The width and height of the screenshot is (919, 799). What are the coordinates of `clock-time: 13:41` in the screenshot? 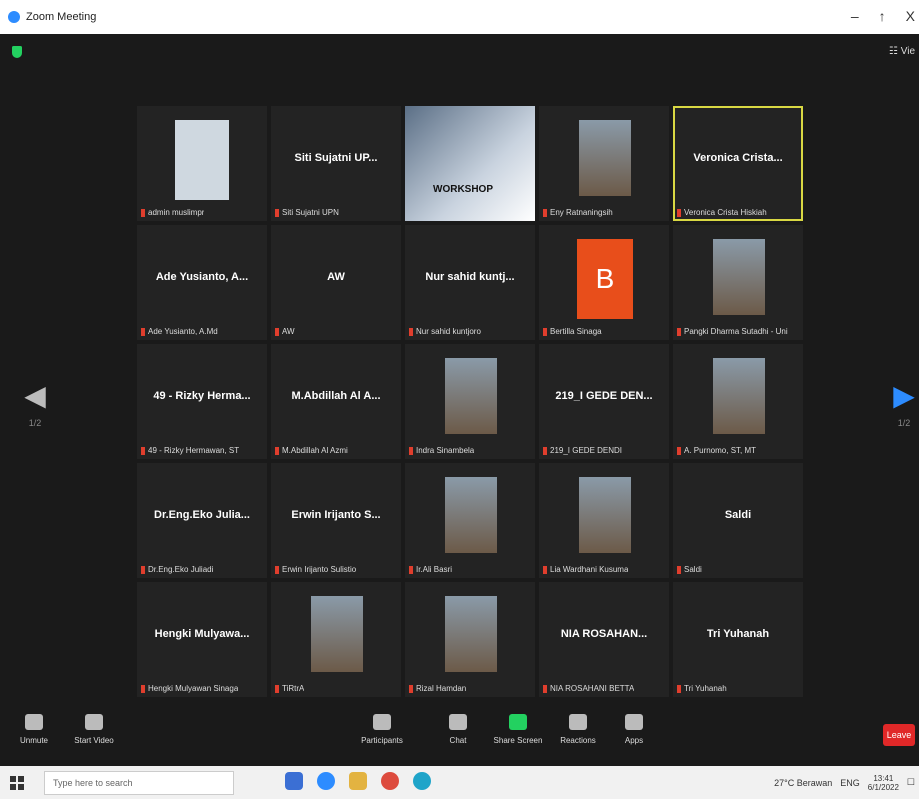 It's located at (883, 778).